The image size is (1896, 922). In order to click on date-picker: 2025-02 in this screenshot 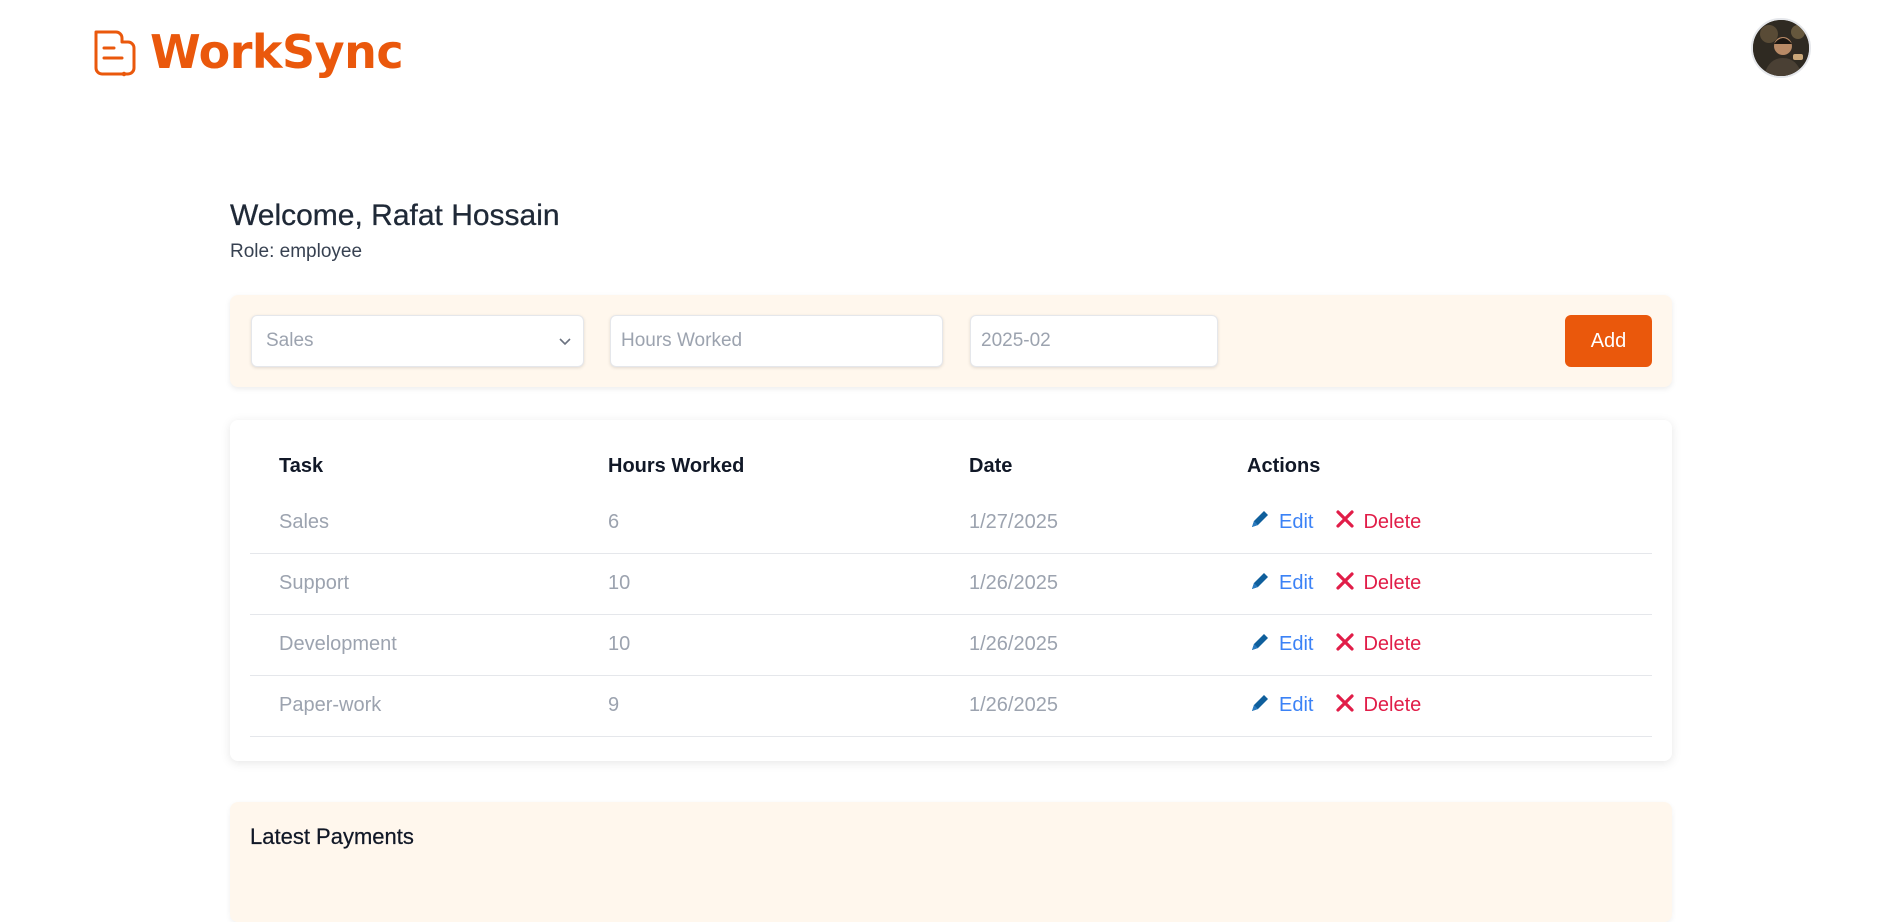, I will do `click(1094, 341)`.